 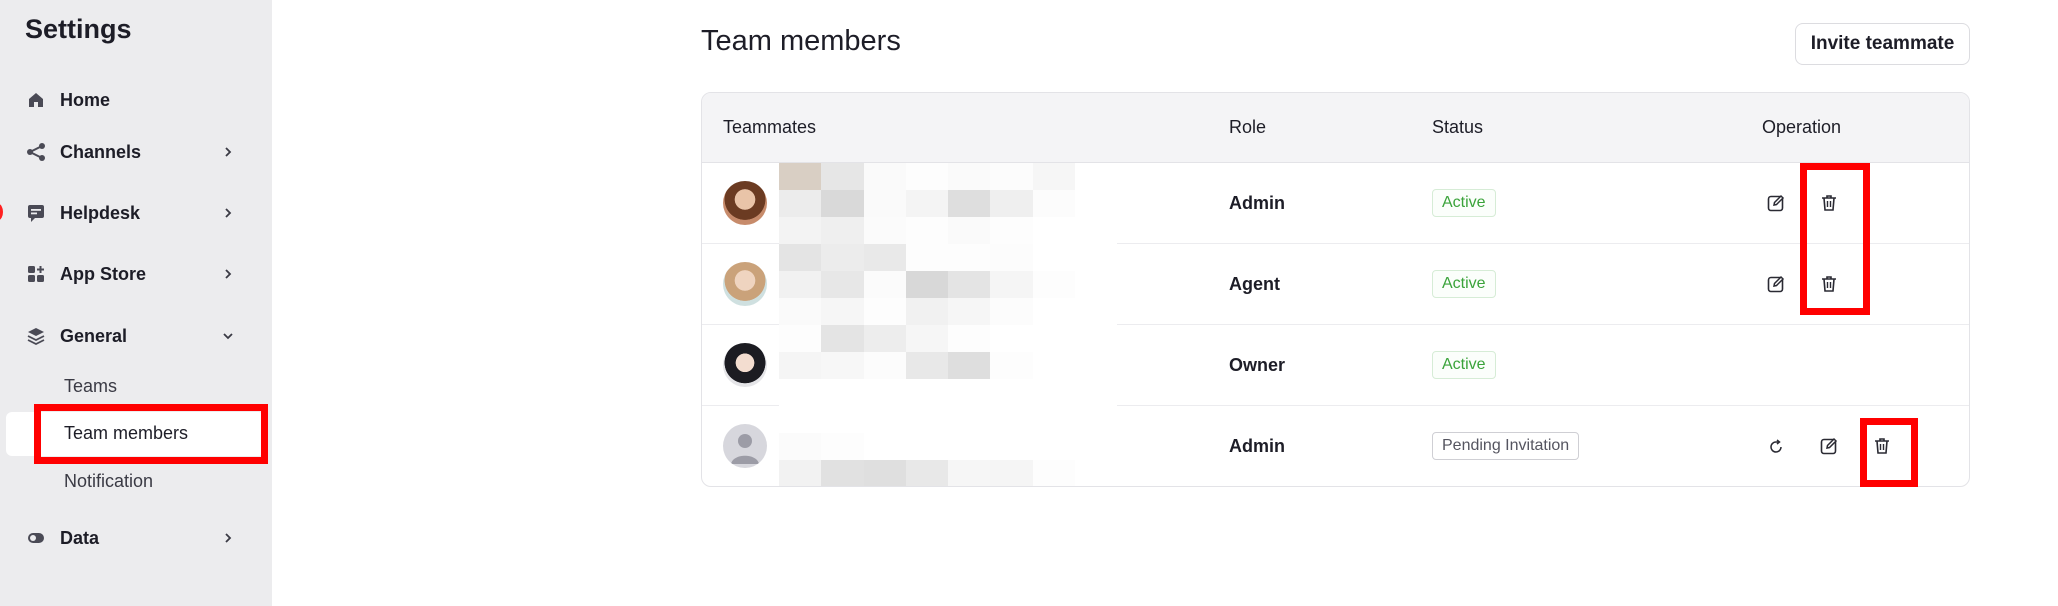 I want to click on sidebar-item-label: App Store, so click(x=103, y=273).